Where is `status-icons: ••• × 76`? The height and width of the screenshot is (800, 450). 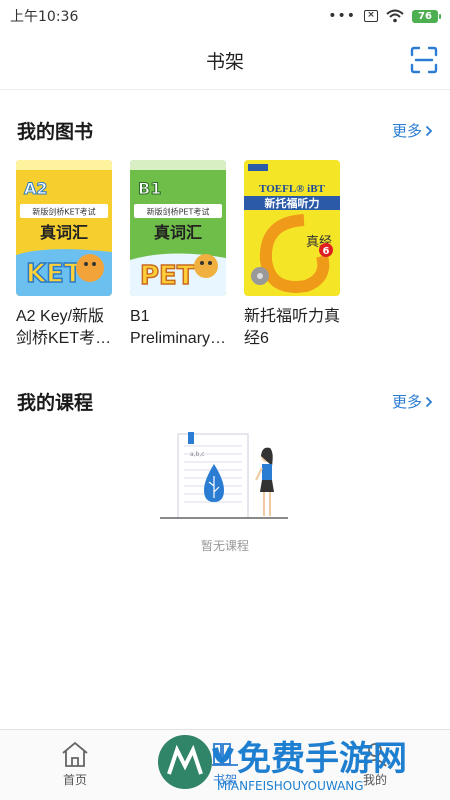
status-icons: ••• × 76 is located at coordinates (384, 16).